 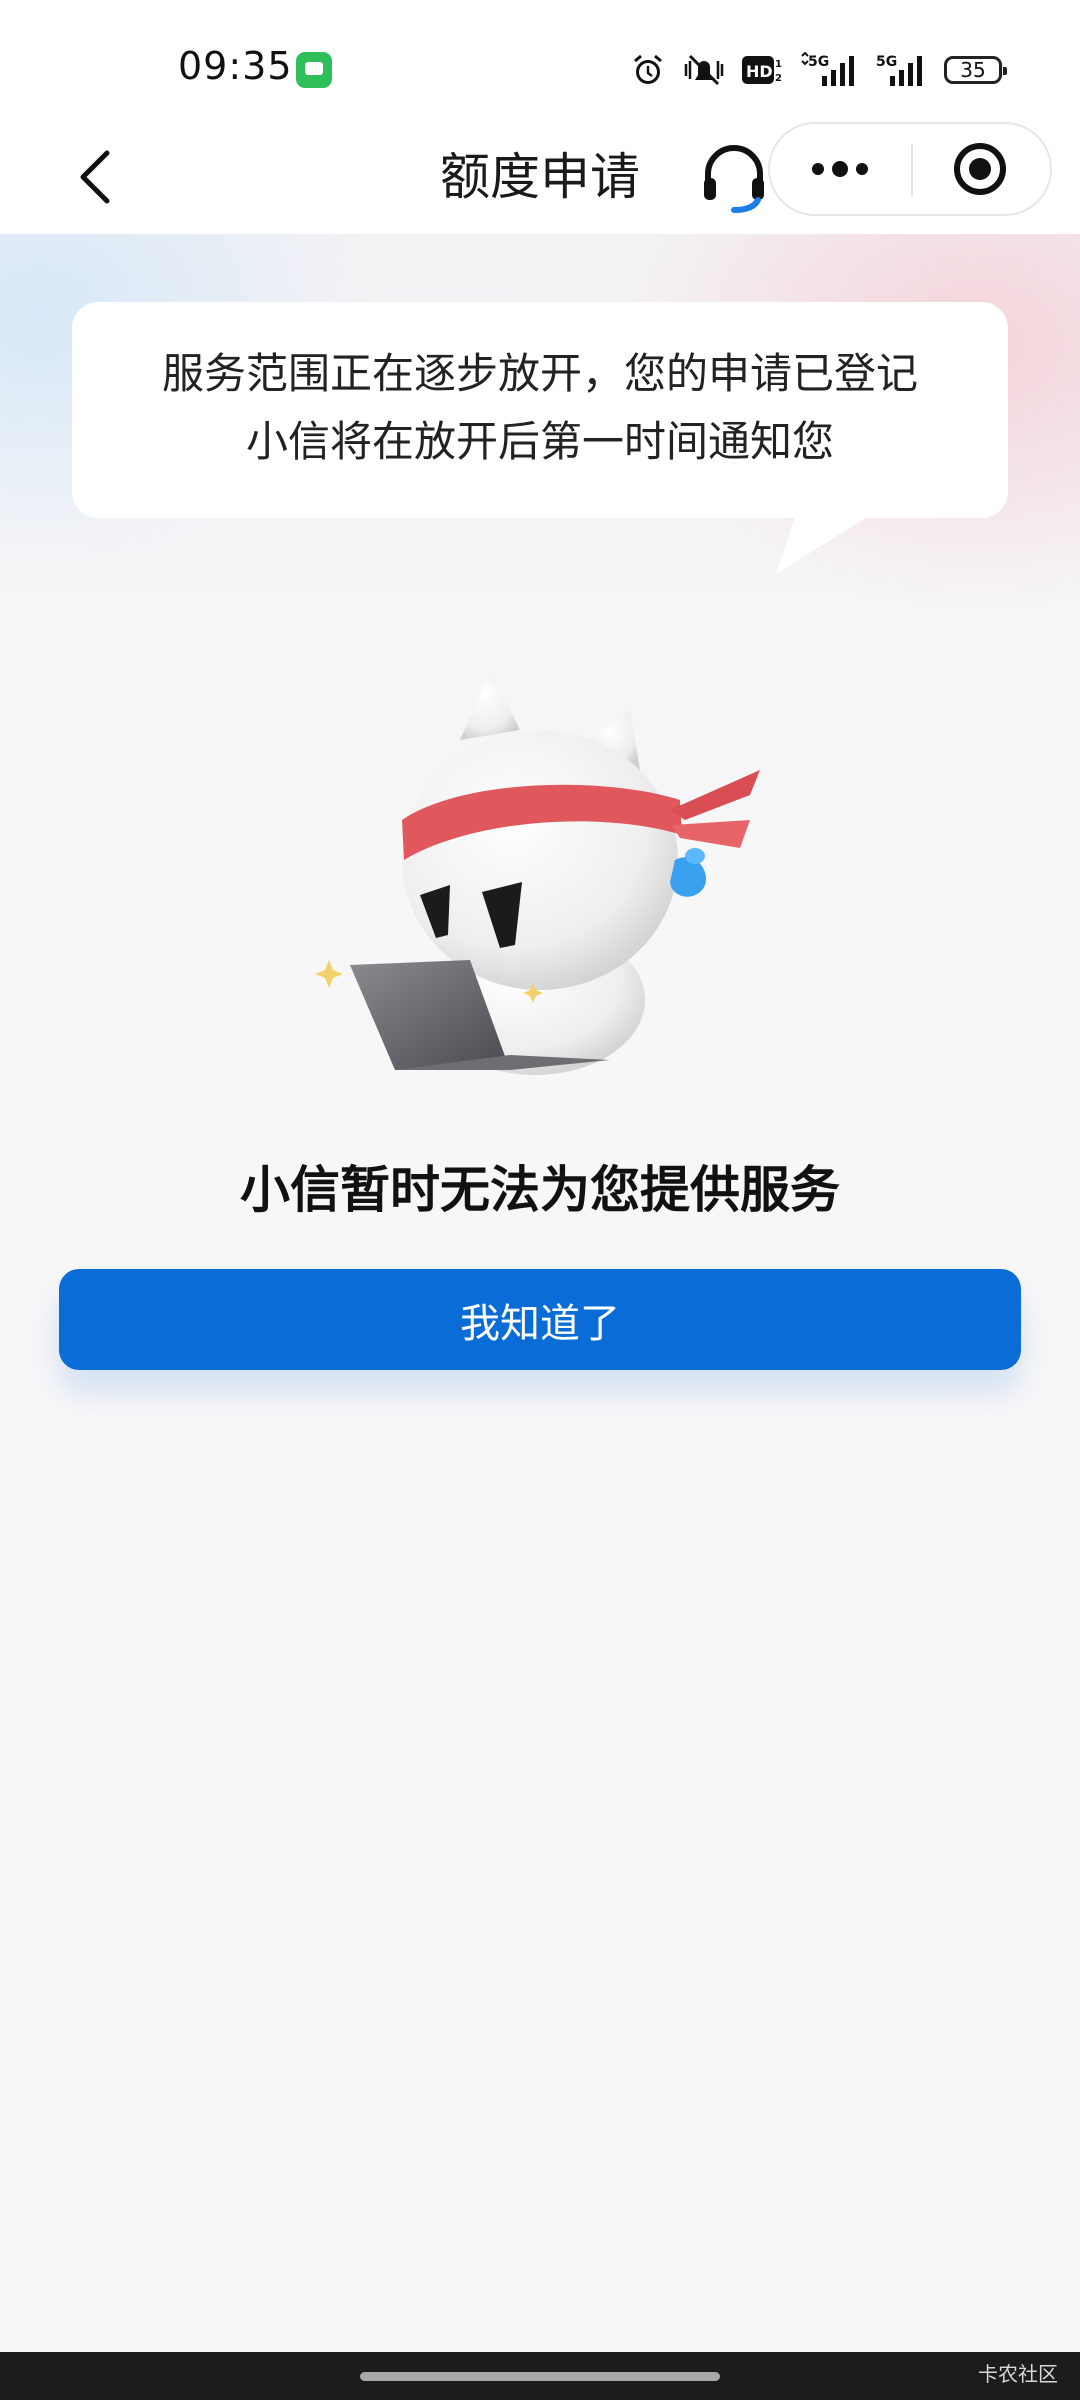 What do you see at coordinates (975, 70) in the screenshot?
I see `battery-indicator: 35` at bounding box center [975, 70].